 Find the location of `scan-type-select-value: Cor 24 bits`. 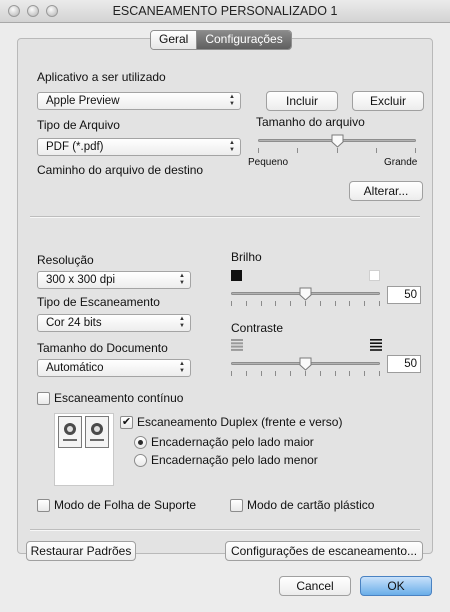

scan-type-select-value: Cor 24 bits is located at coordinates (74, 323).